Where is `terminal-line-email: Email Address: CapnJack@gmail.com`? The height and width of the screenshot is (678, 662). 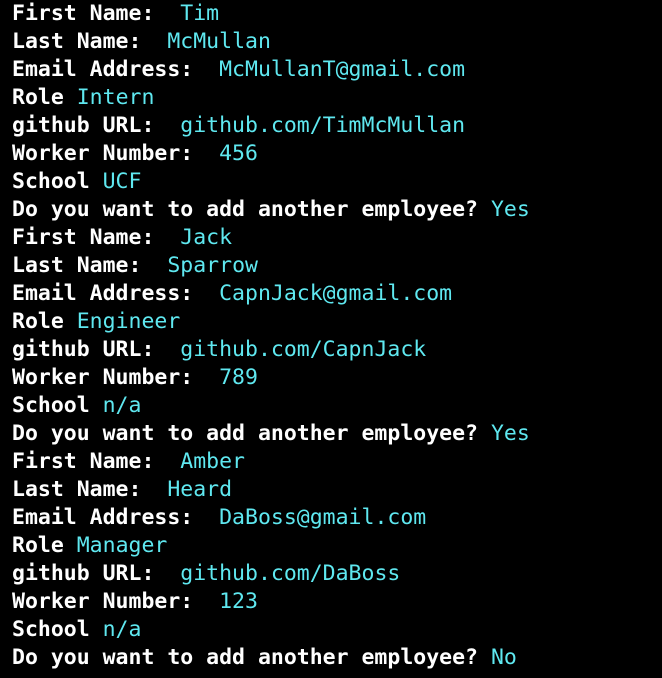 terminal-line-email: Email Address: CapnJack@gmail.com is located at coordinates (336, 294).